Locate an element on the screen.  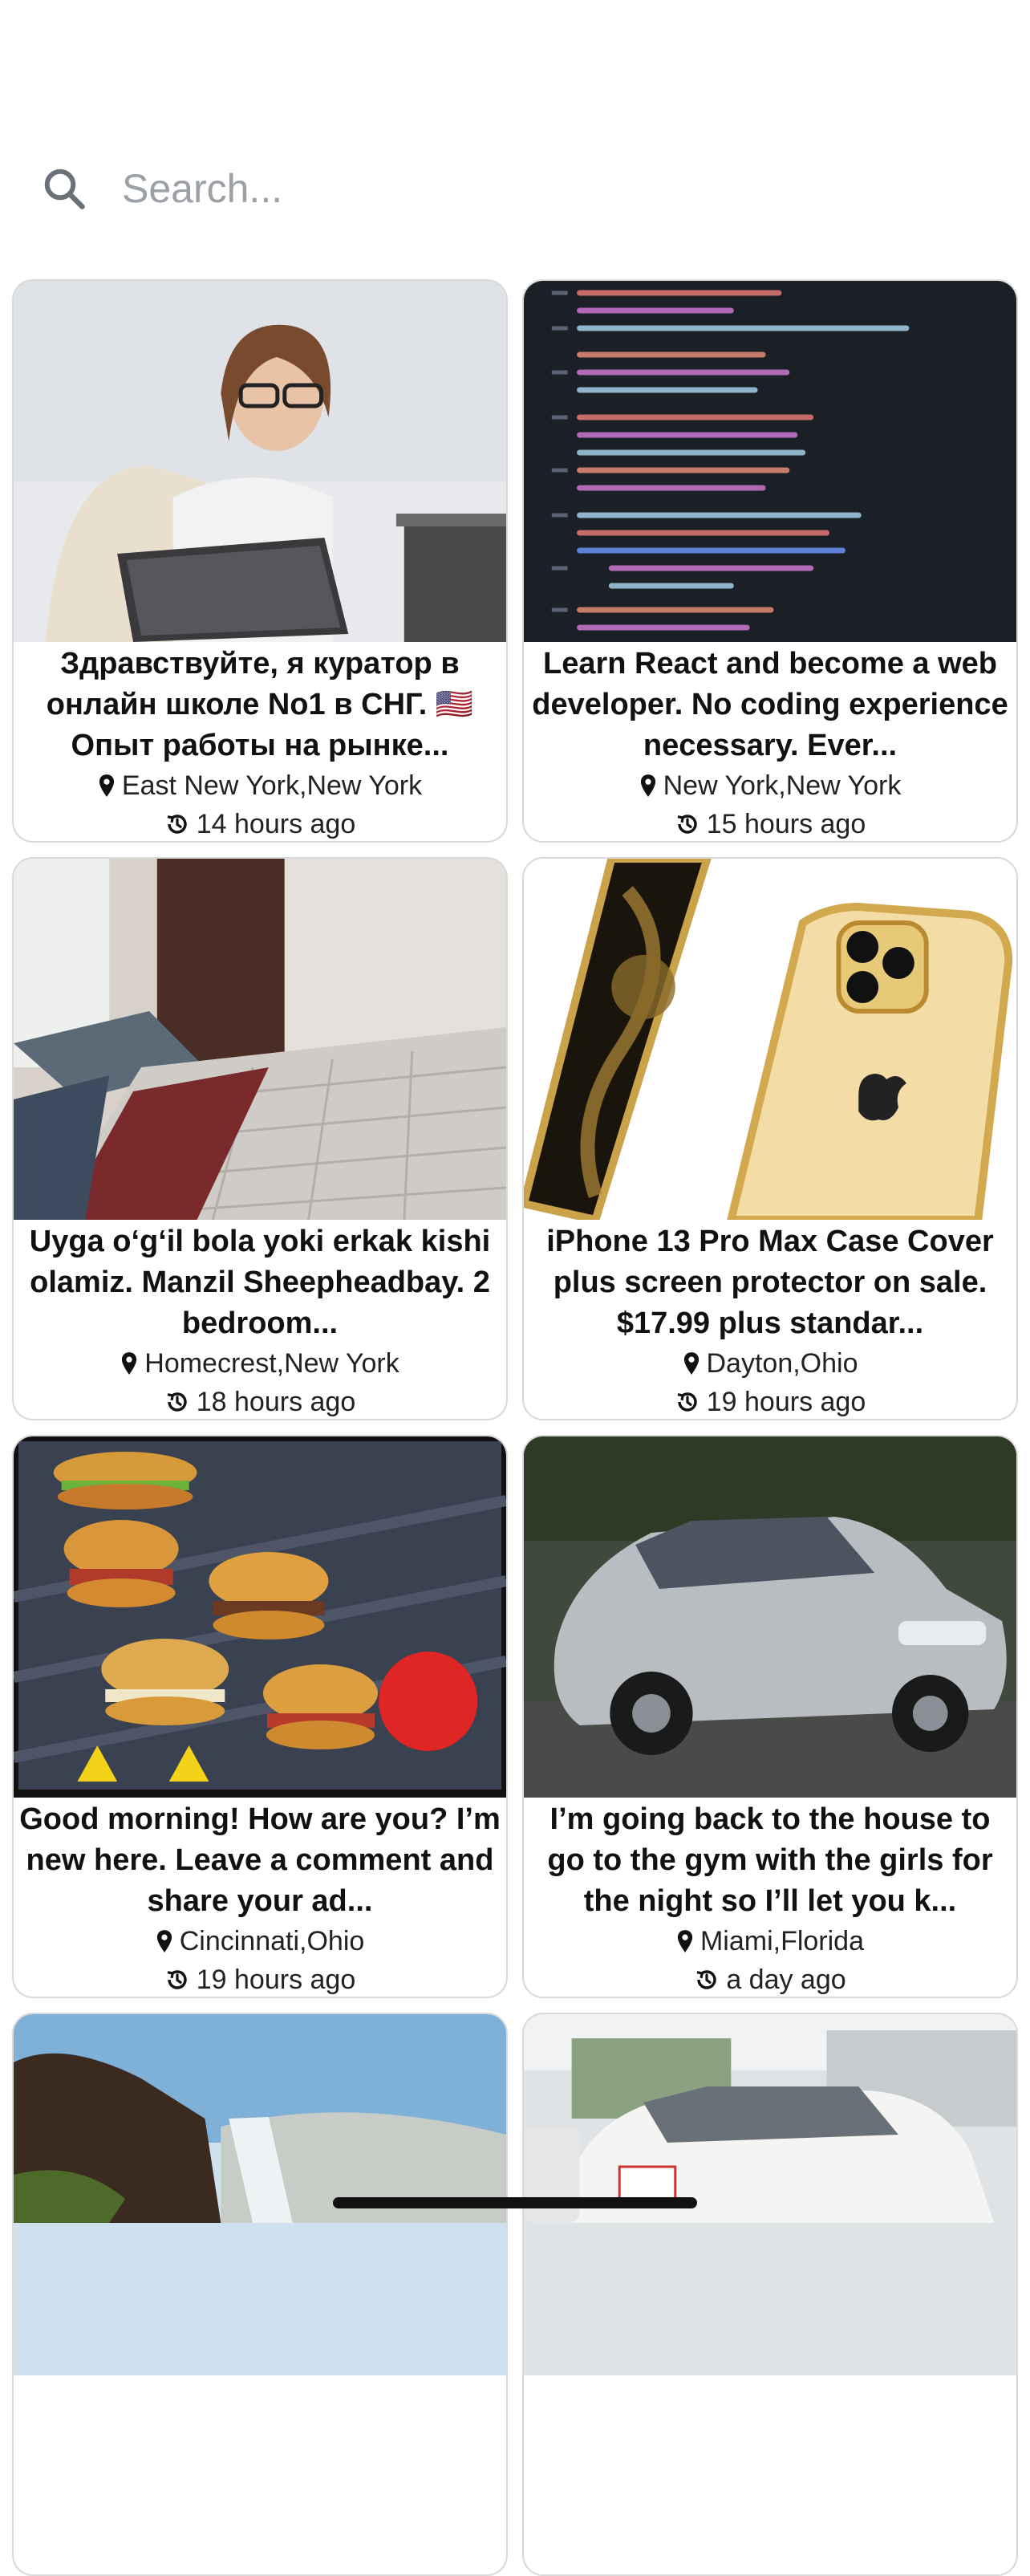
search-bar is located at coordinates (513, 188).